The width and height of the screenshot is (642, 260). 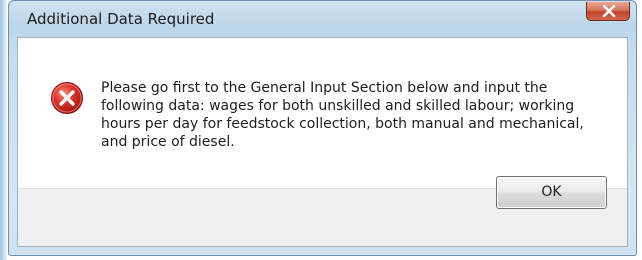 What do you see at coordinates (121, 19) in the screenshot?
I see `dialog-title: Additional Data Required` at bounding box center [121, 19].